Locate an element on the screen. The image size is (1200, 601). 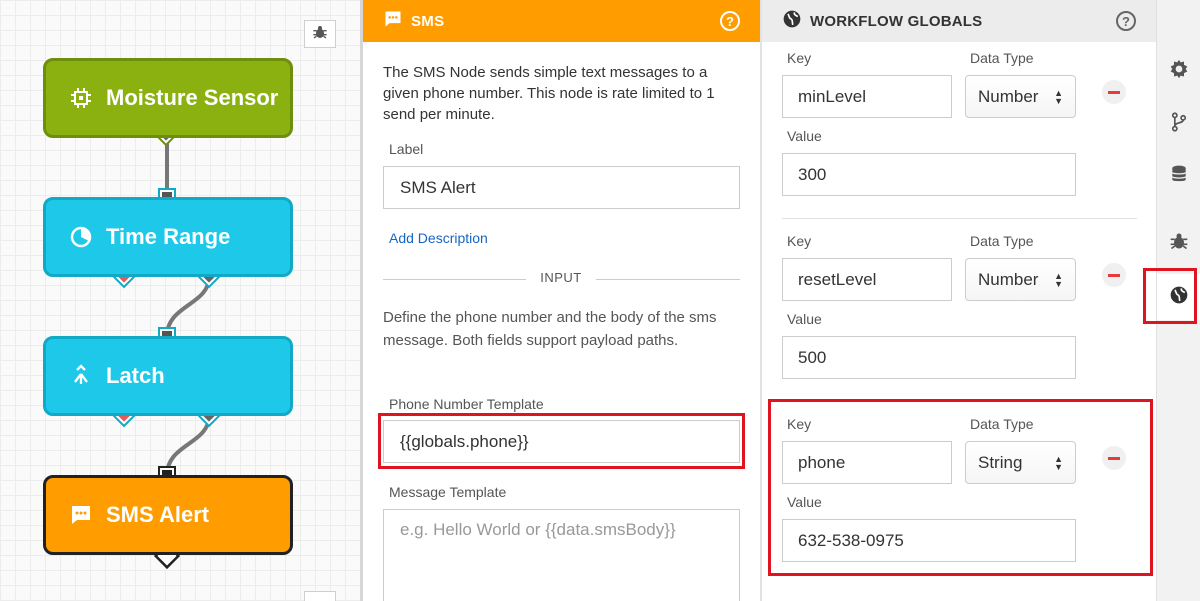
global-key-input: phone is located at coordinates (867, 462).